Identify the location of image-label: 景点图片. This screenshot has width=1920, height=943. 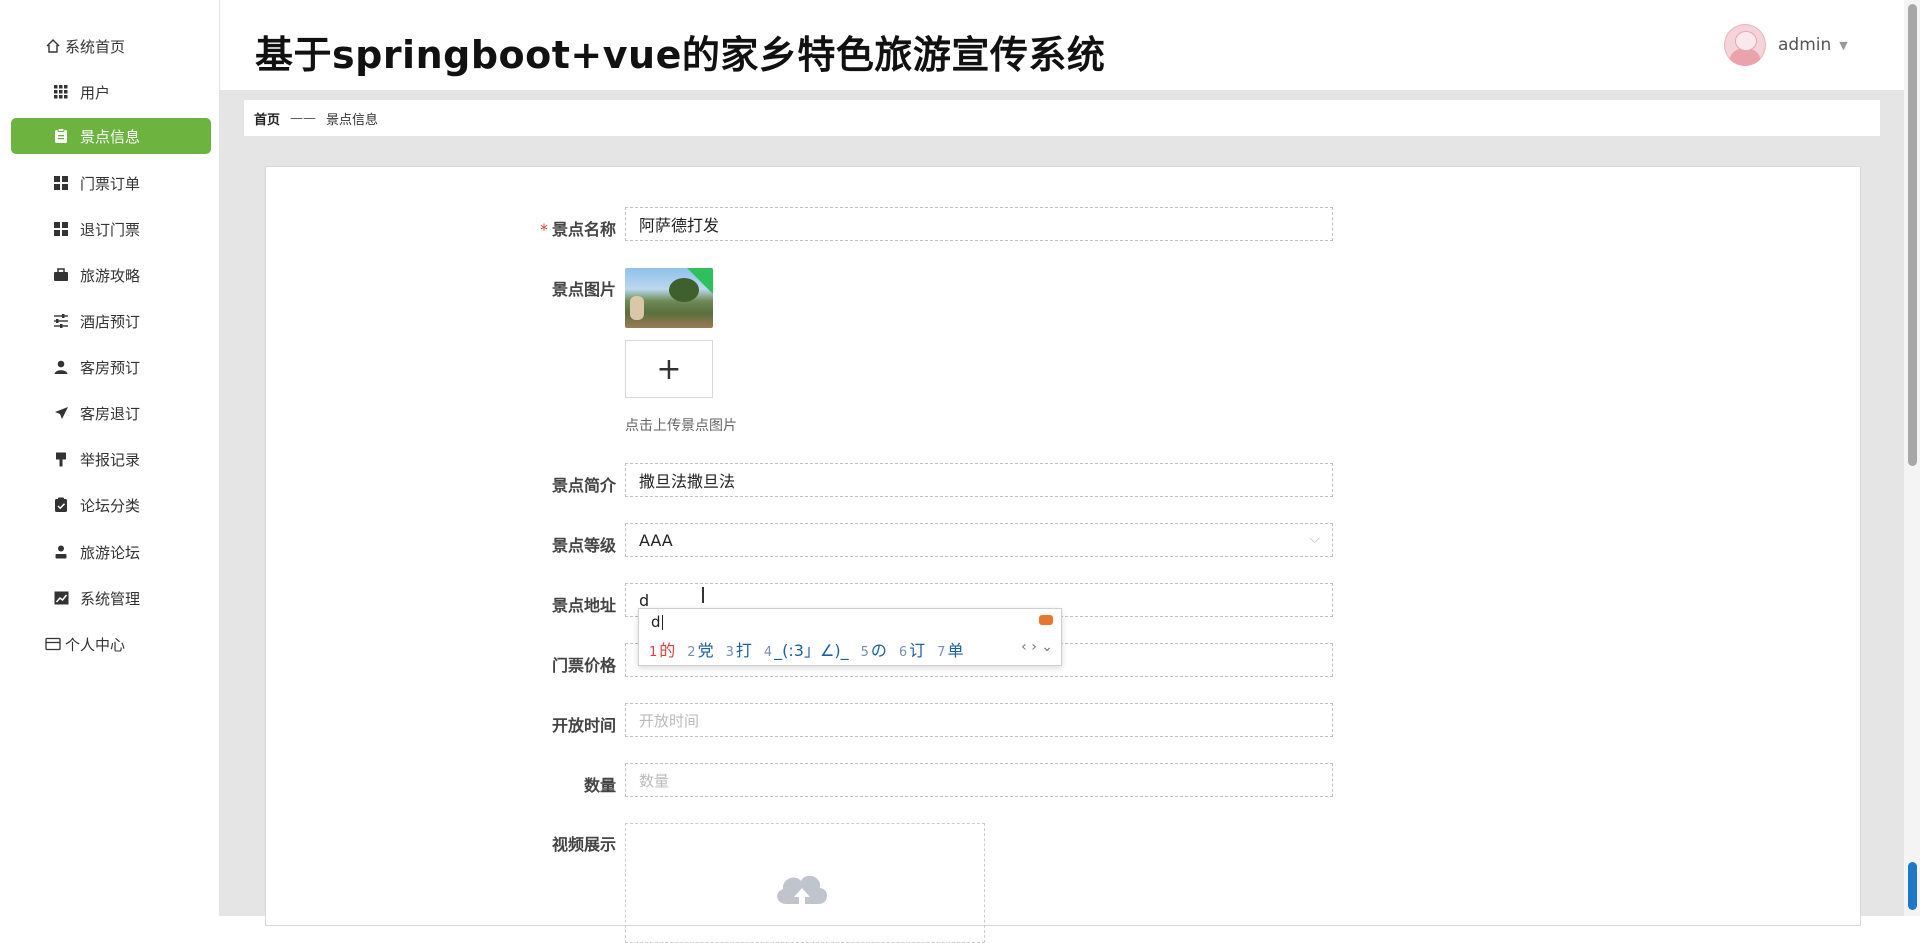
(583, 289).